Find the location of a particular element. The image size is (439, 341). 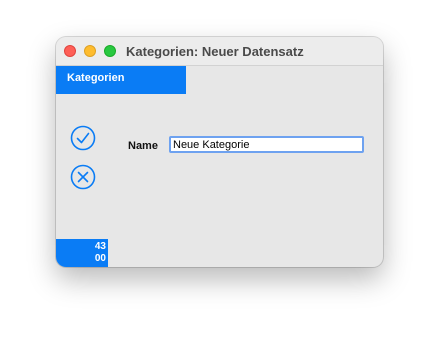

confirm-button is located at coordinates (83, 138).